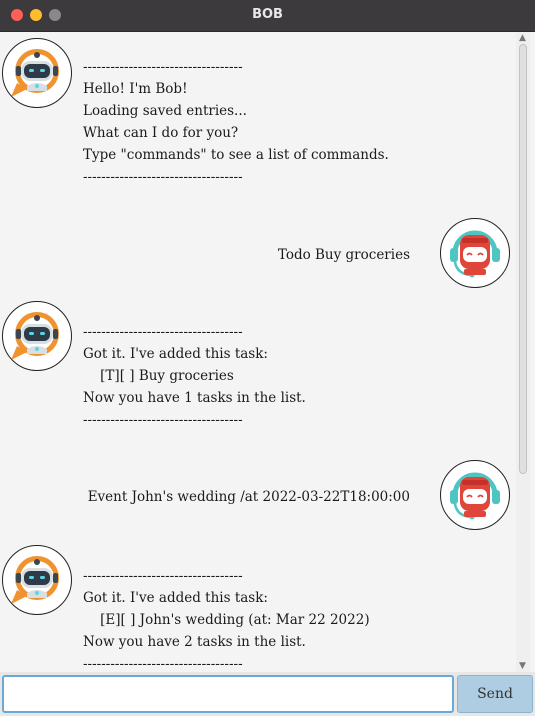 Image resolution: width=535 pixels, height=716 pixels. I want to click on window-title: BOB, so click(267, 14).